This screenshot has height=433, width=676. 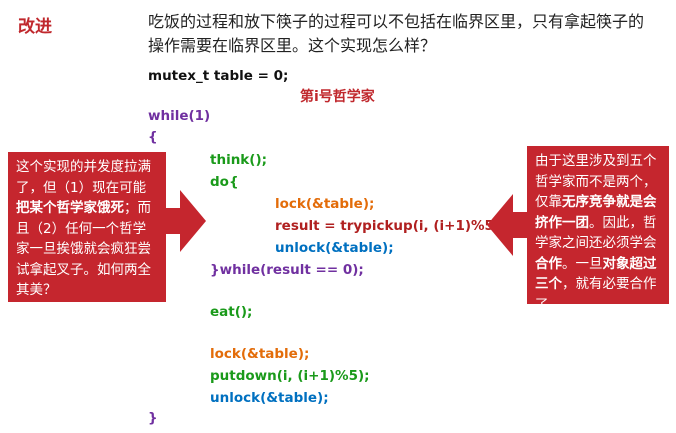 I want to click on code-lock-2: lock(&table);, so click(x=260, y=354).